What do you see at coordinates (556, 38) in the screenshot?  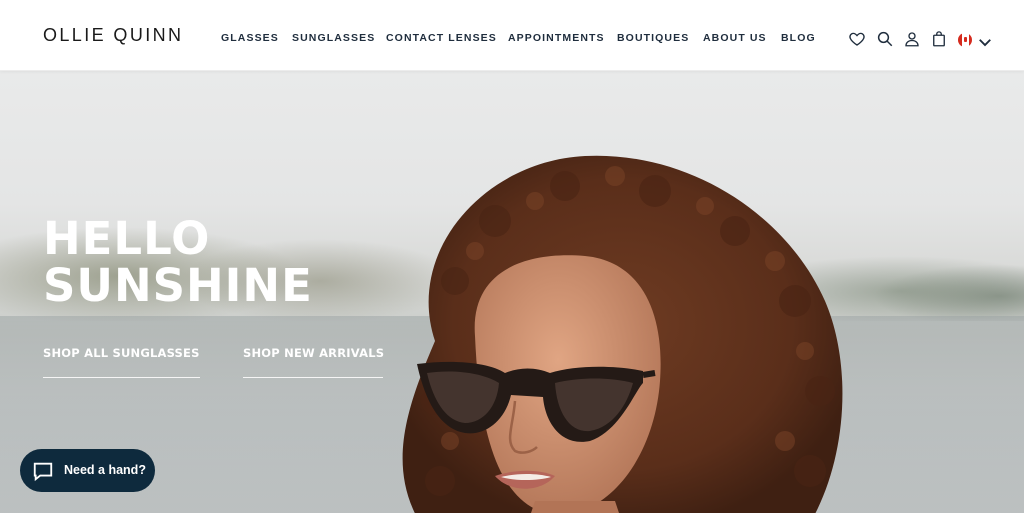 I see `nav-item-appointments: APPOINTMENTS` at bounding box center [556, 38].